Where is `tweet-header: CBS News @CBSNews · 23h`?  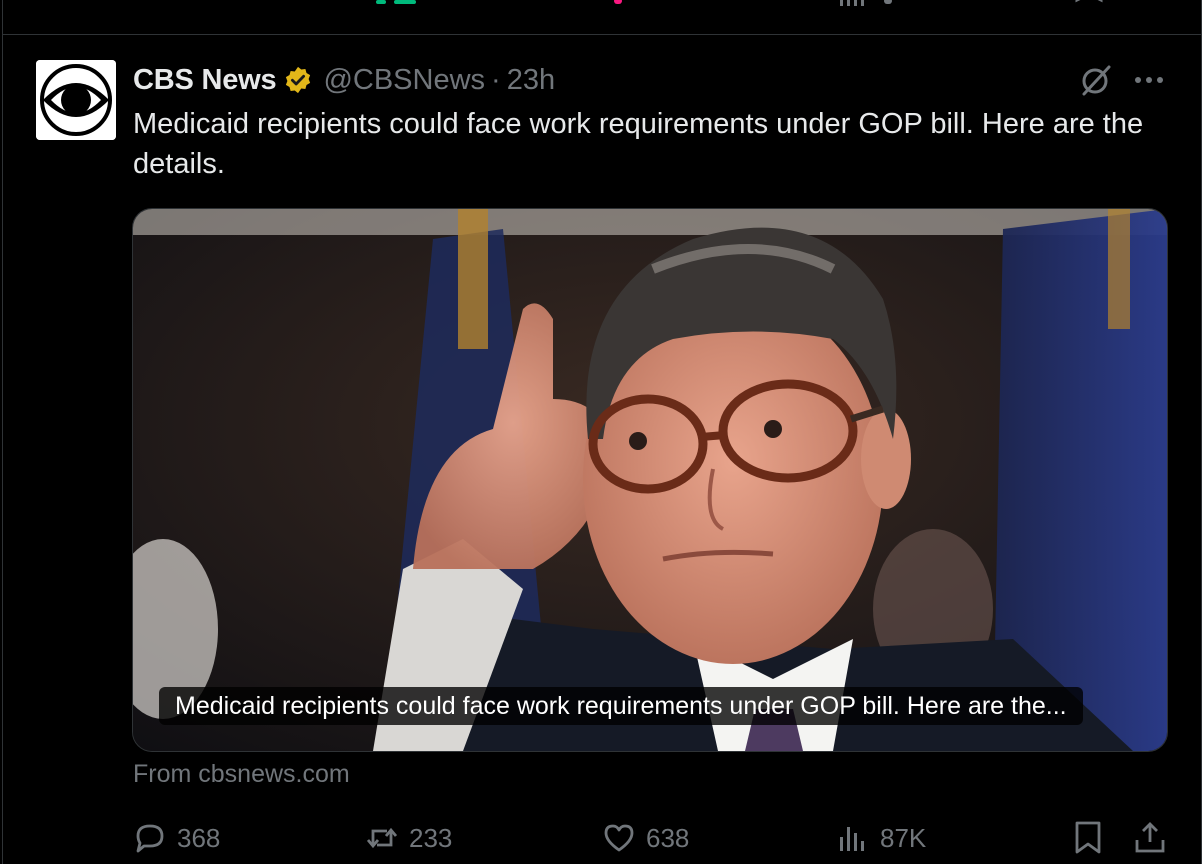
tweet-header: CBS News @CBSNews · 23h is located at coordinates (344, 80).